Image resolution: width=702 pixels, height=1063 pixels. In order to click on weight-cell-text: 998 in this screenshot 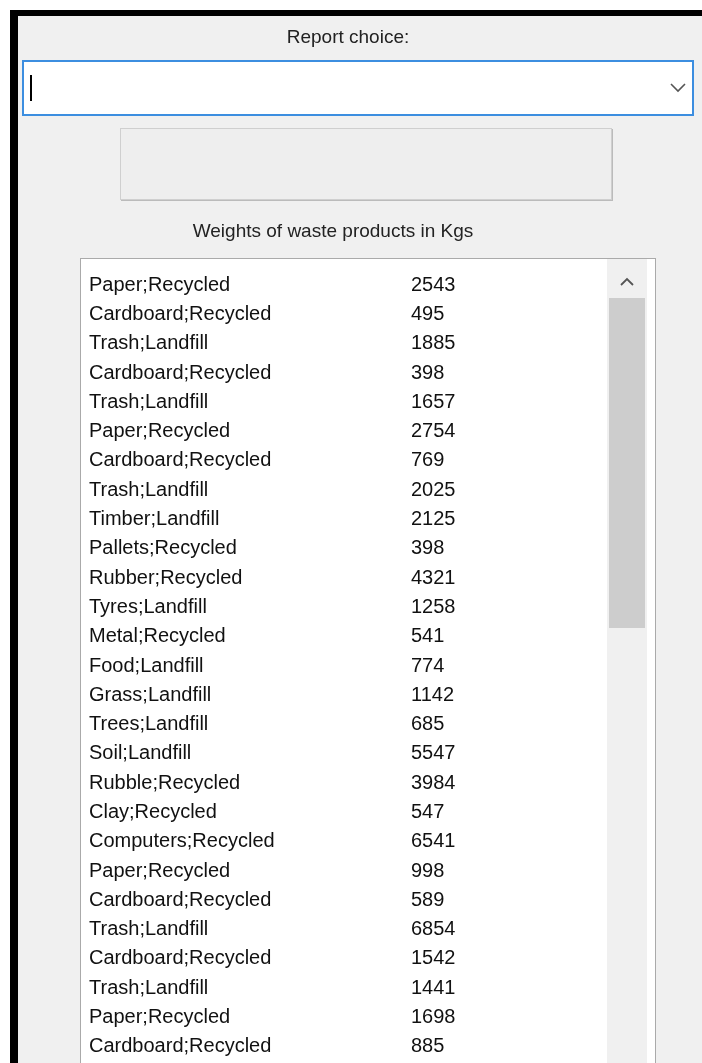, I will do `click(428, 870)`.